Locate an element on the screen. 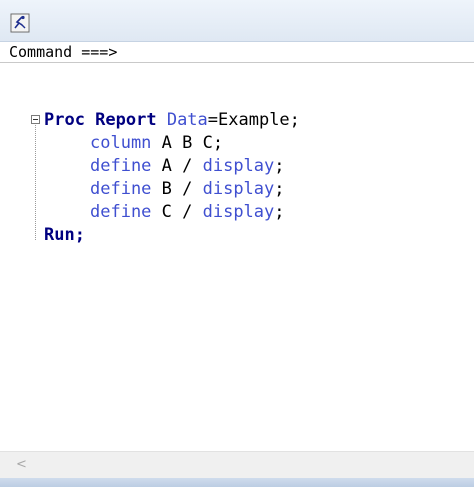  editor-toolbar is located at coordinates (237, 21).